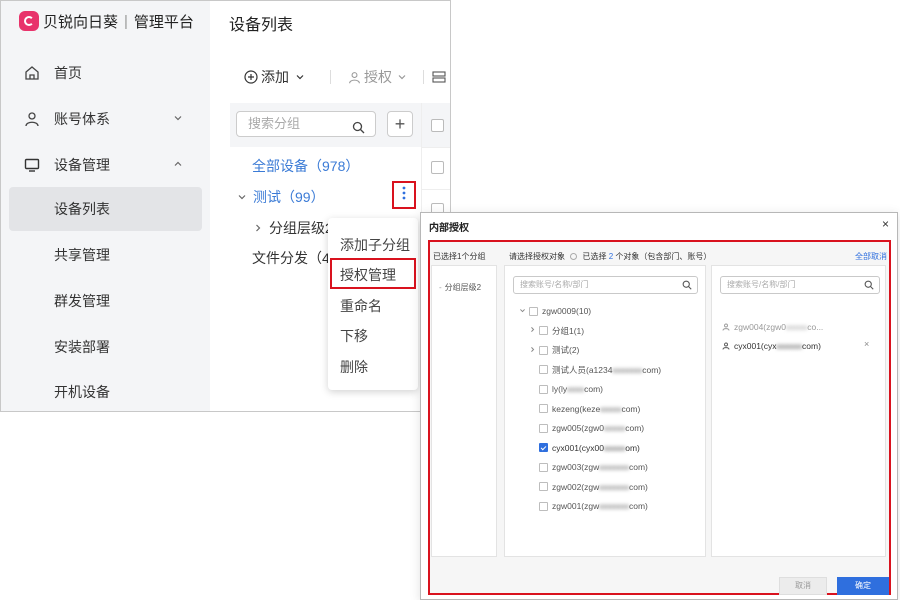 Image resolution: width=900 pixels, height=600 pixels. I want to click on group-level2: 分组层级2, so click(293, 228).